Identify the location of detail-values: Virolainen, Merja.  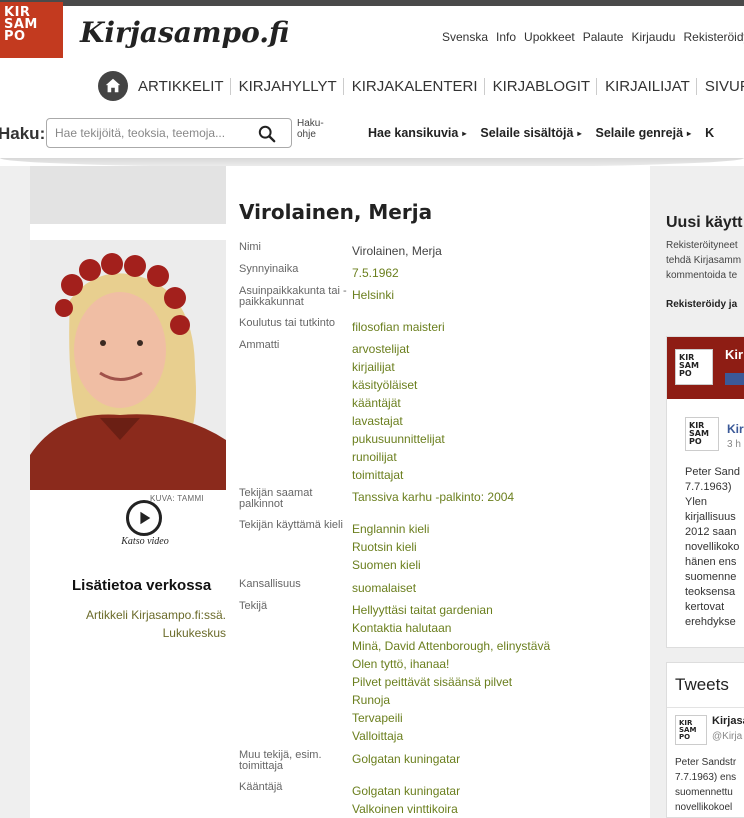
(397, 251).